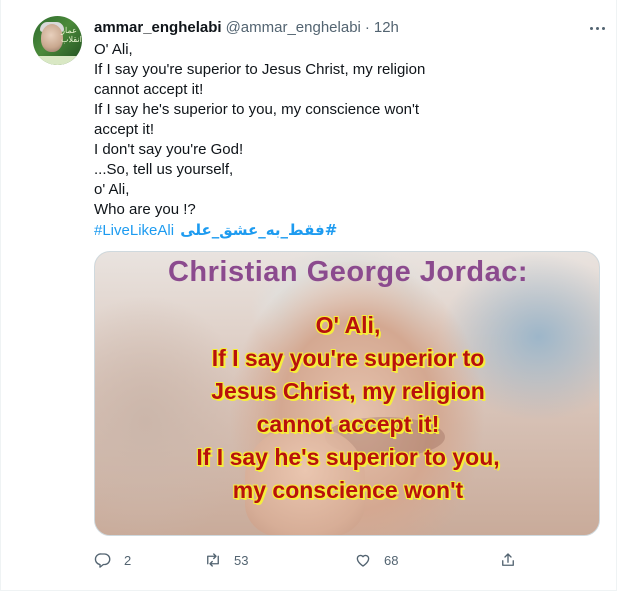  Describe the element at coordinates (597, 28) in the screenshot. I see `more-icon` at that location.